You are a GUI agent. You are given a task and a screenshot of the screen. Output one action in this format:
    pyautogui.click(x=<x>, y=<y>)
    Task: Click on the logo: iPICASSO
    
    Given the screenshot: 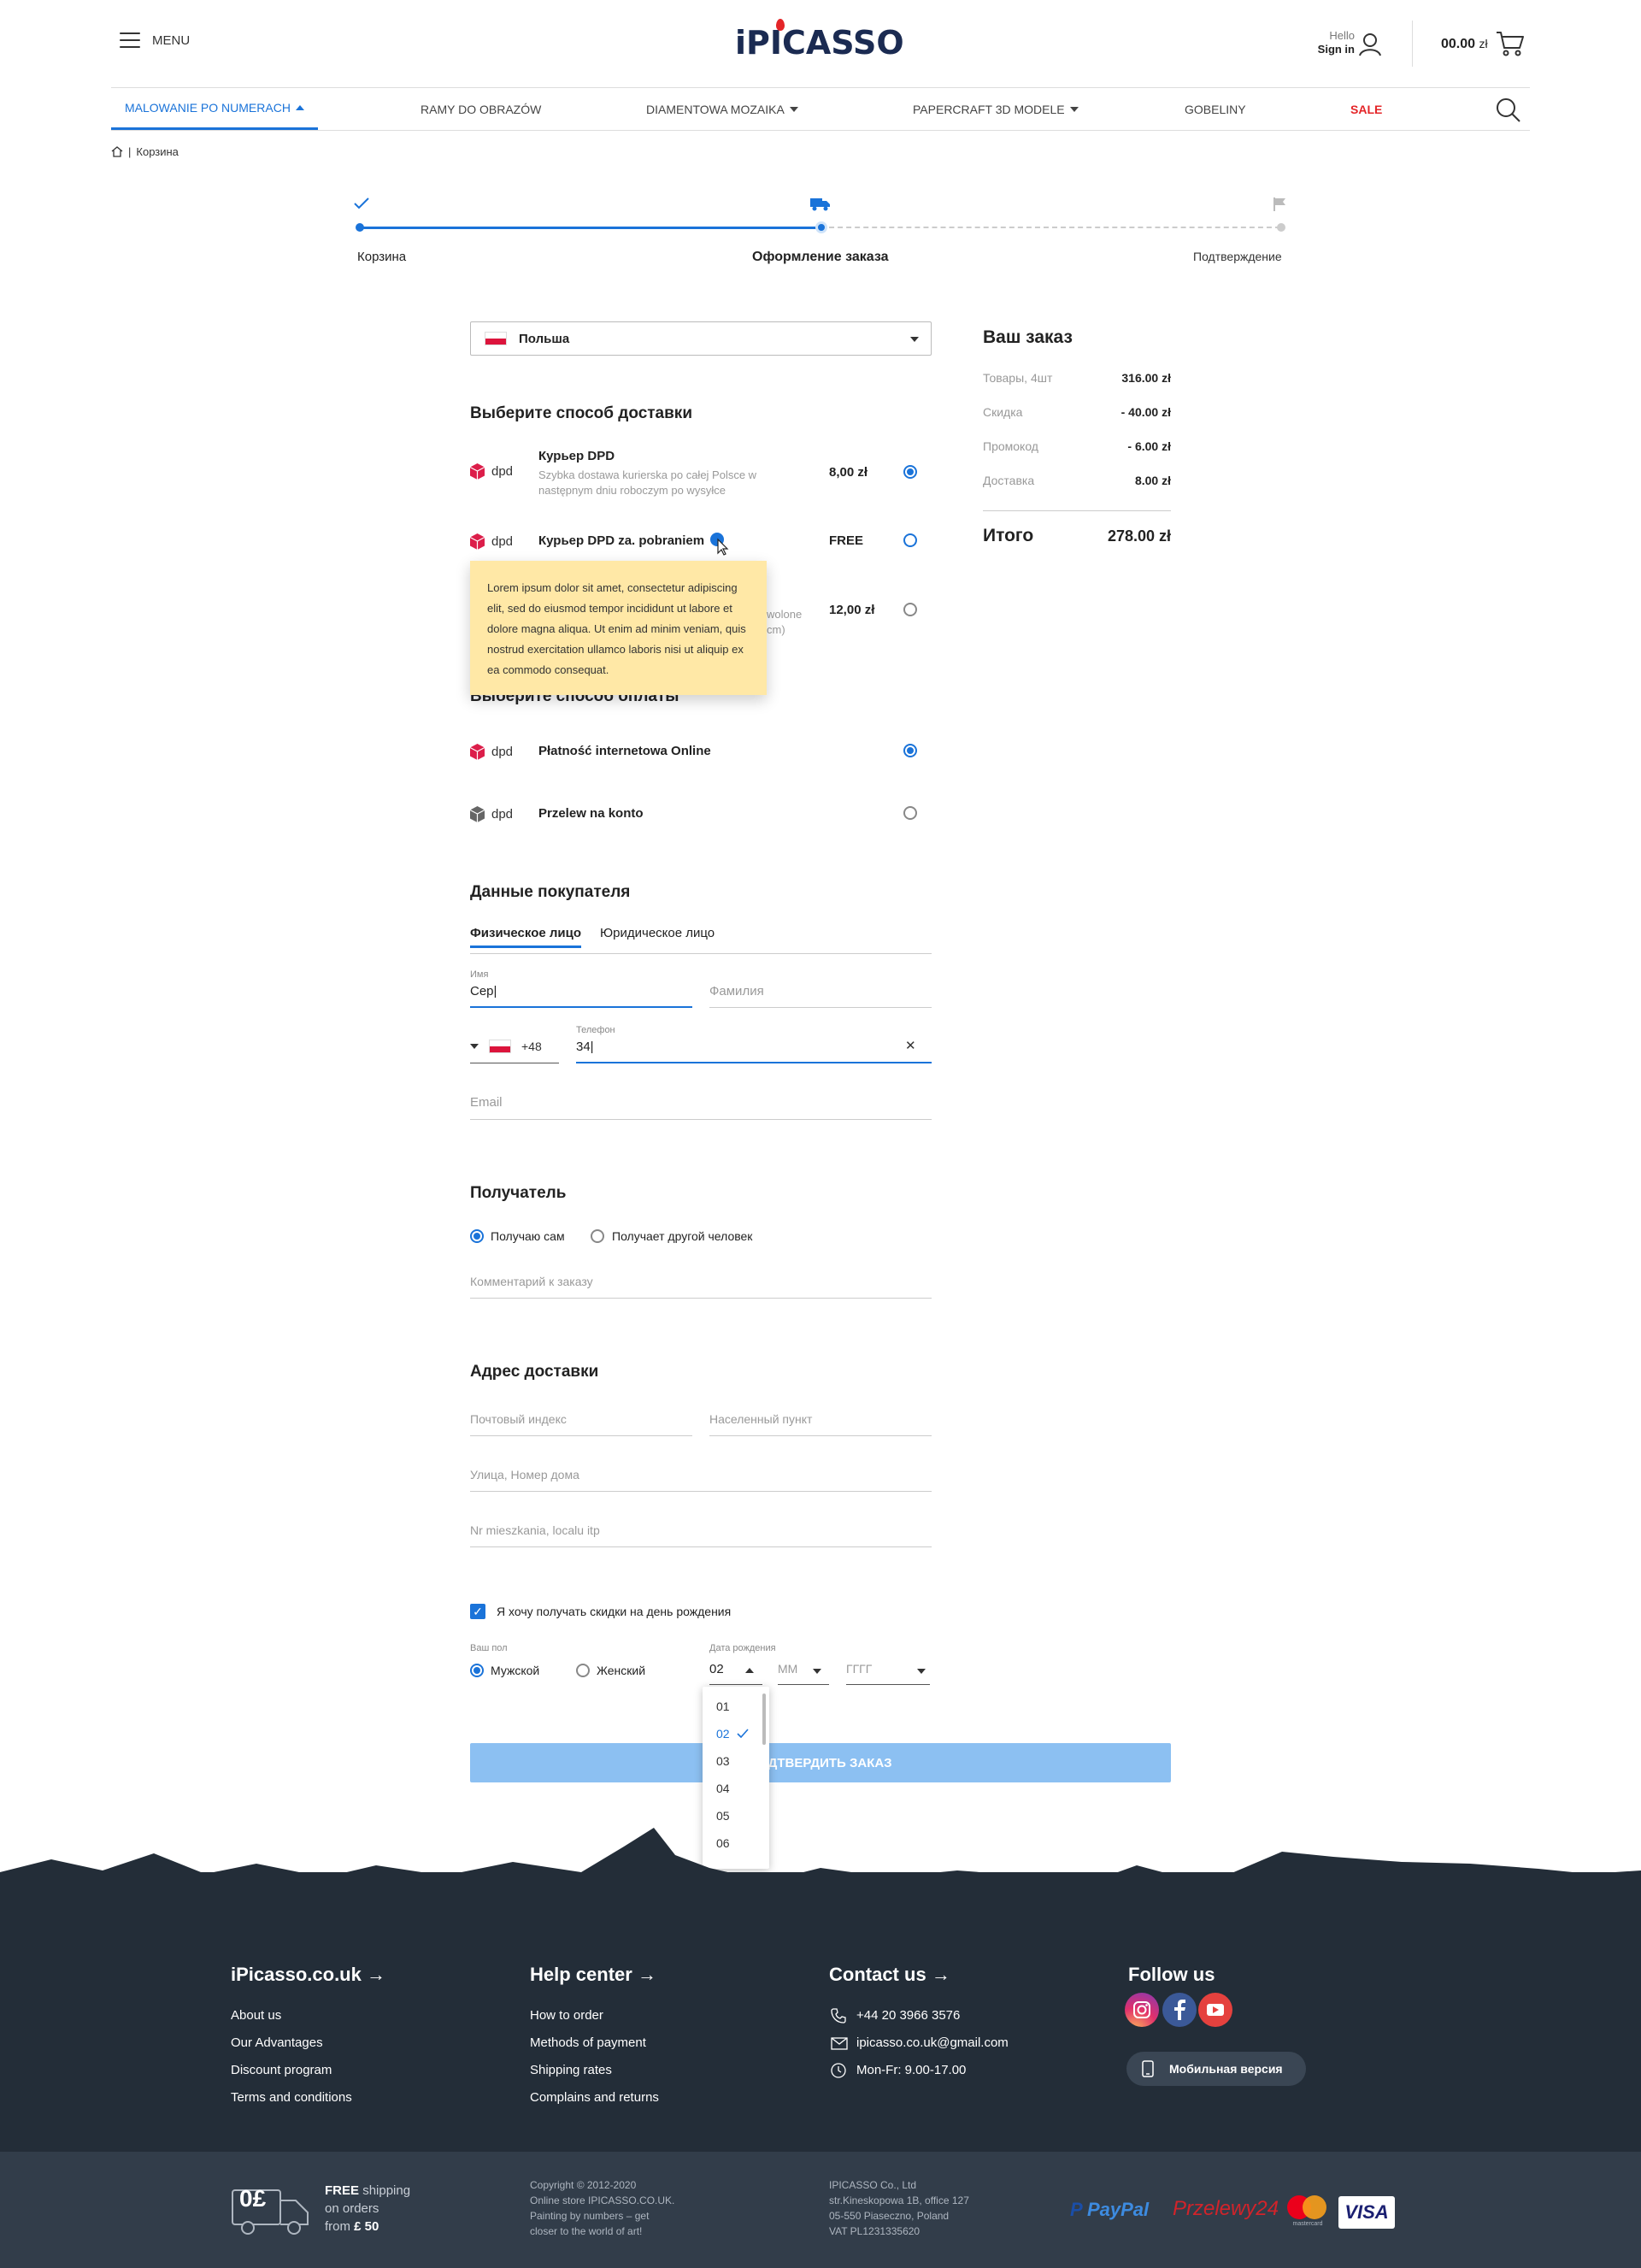 What is the action you would take?
    pyautogui.click(x=820, y=43)
    